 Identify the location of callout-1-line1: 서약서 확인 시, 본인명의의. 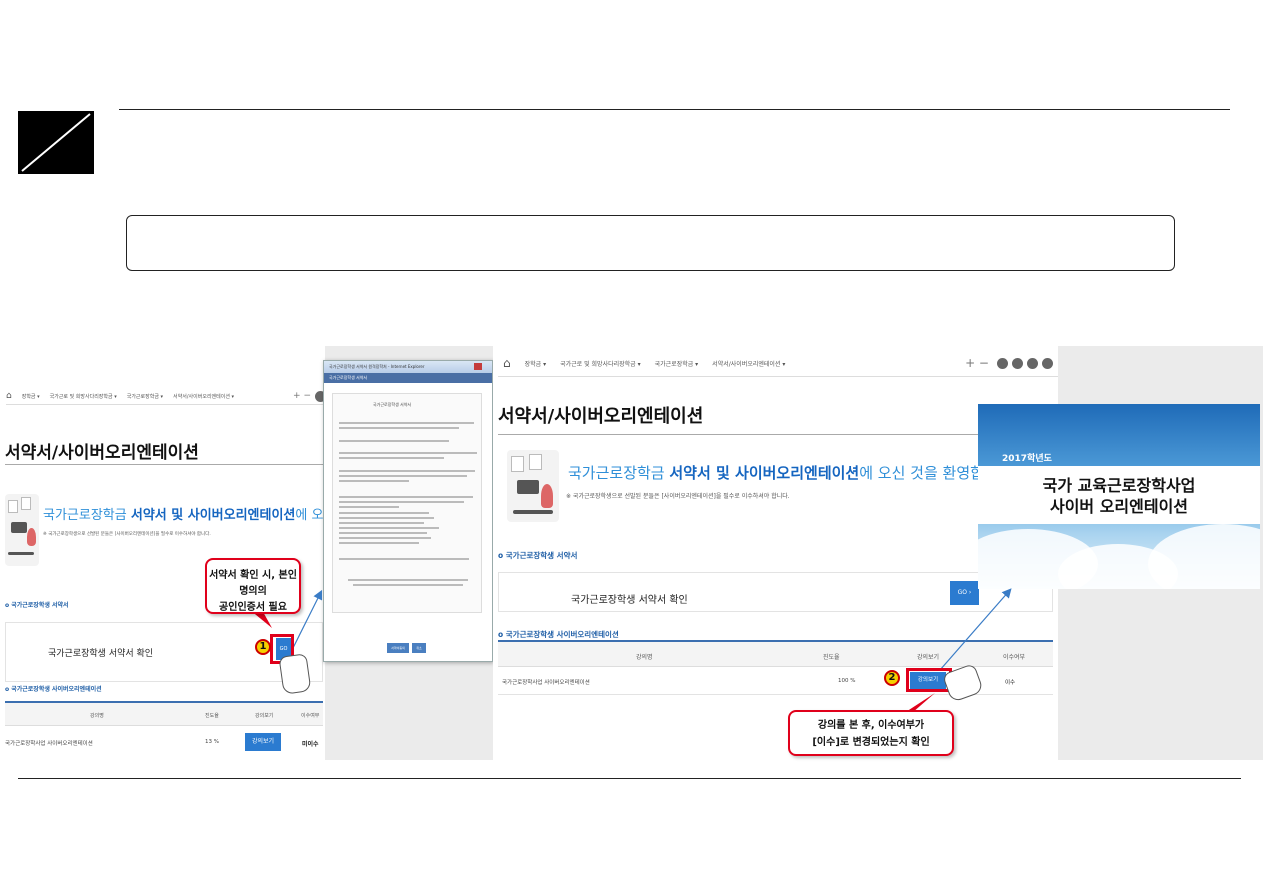
(253, 583).